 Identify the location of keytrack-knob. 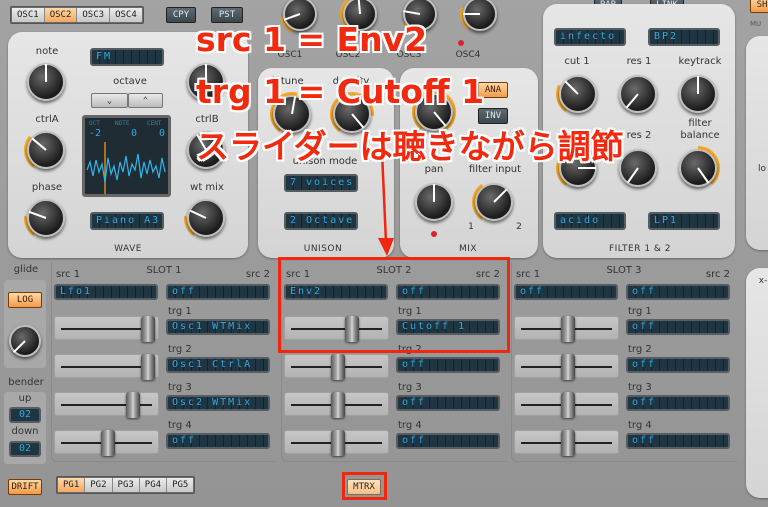
(698, 94).